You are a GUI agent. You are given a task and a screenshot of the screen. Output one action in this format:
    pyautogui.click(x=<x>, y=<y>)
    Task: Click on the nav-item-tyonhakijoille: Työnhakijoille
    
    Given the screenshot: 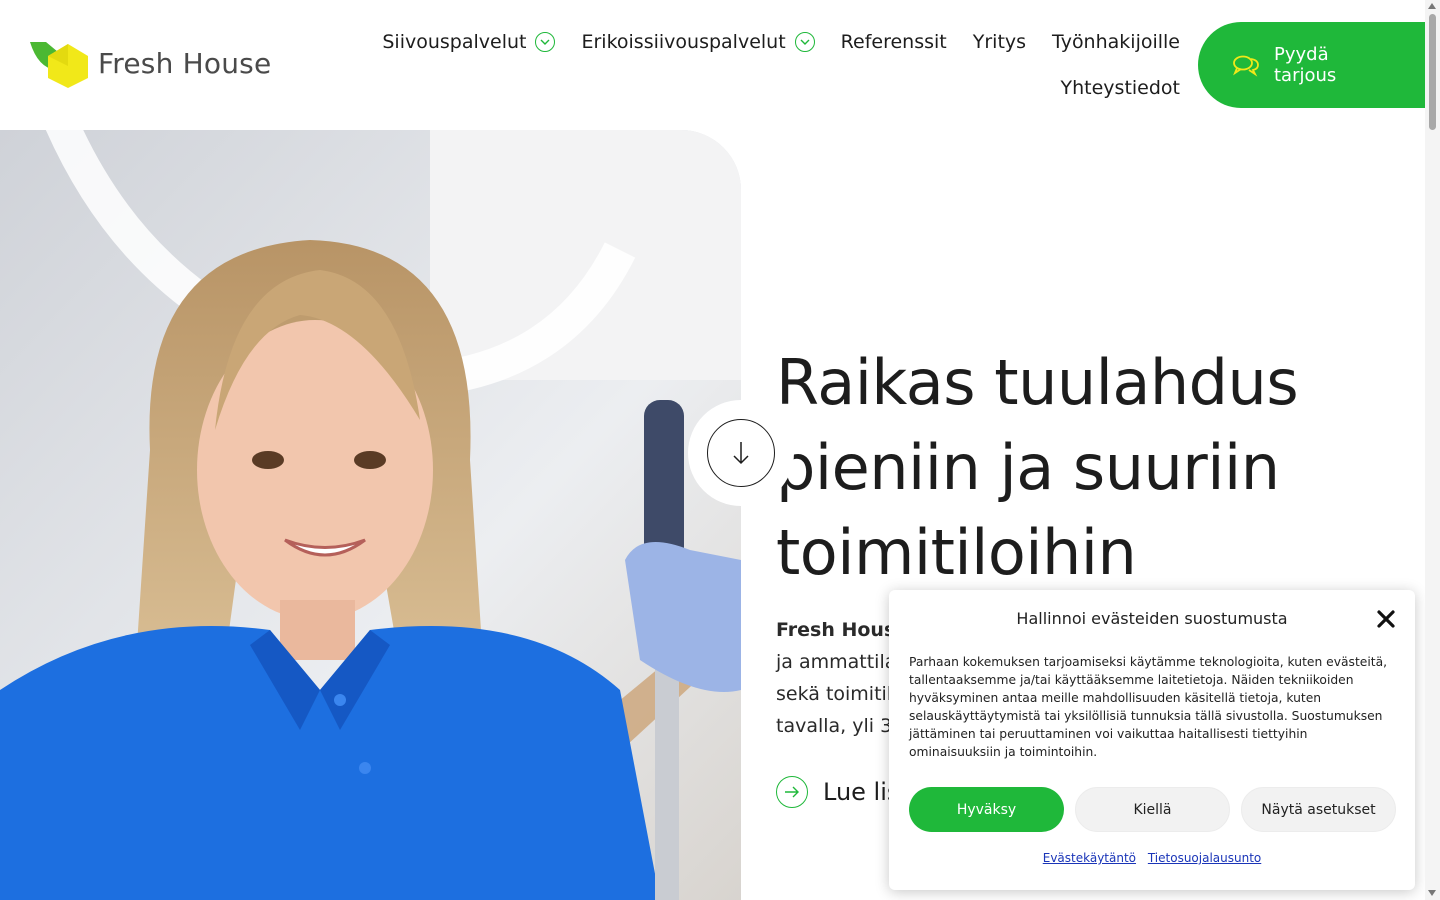 What is the action you would take?
    pyautogui.click(x=1116, y=42)
    